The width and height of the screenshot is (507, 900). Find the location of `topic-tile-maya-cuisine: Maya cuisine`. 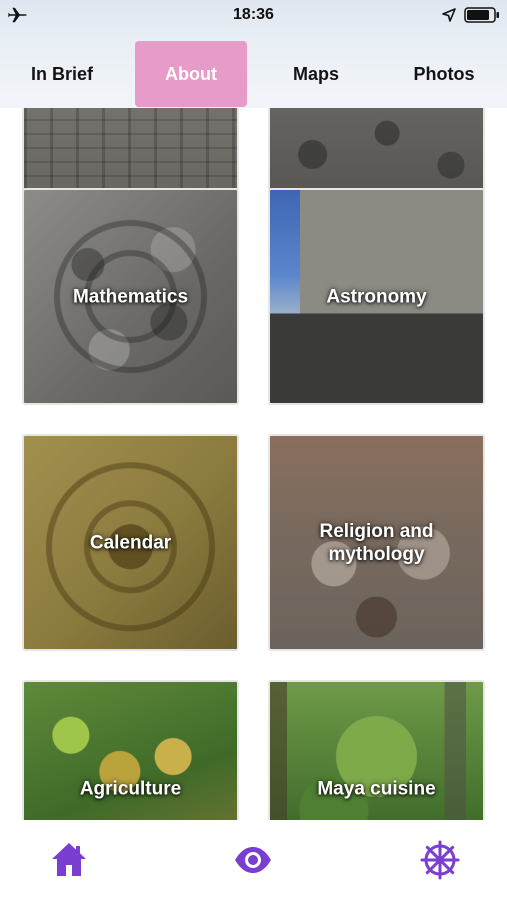

topic-tile-maya-cuisine: Maya cuisine is located at coordinates (376, 750).